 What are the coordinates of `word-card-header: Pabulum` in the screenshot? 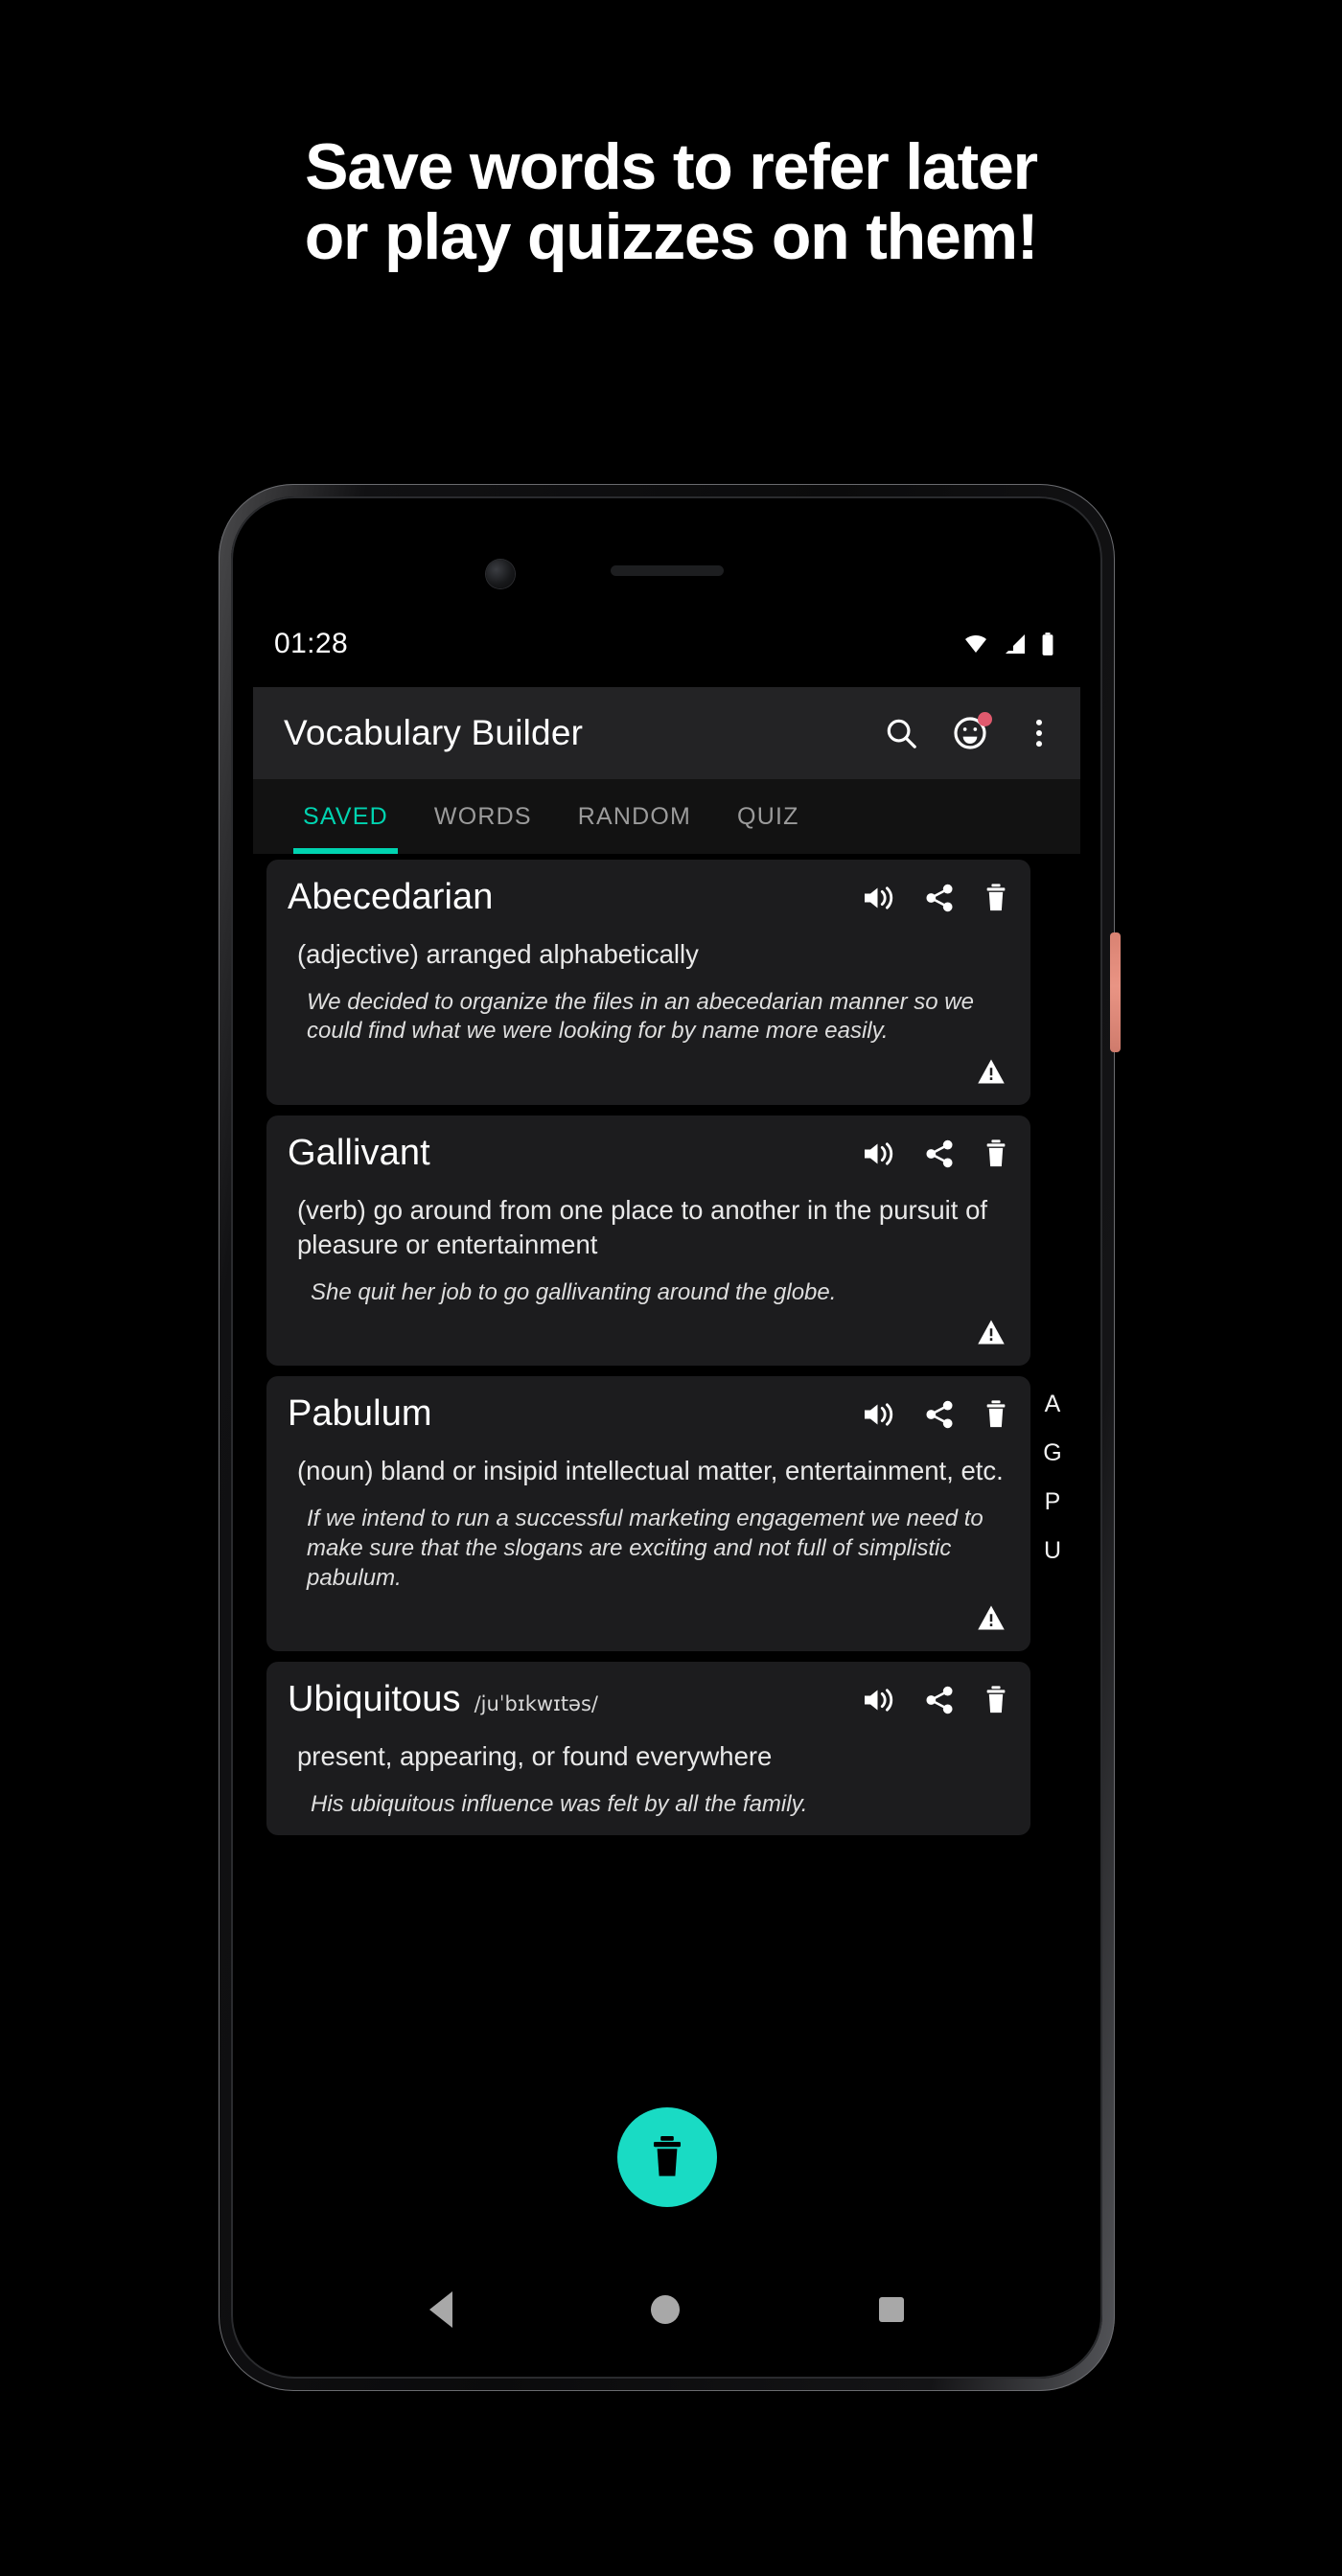 It's located at (648, 1414).